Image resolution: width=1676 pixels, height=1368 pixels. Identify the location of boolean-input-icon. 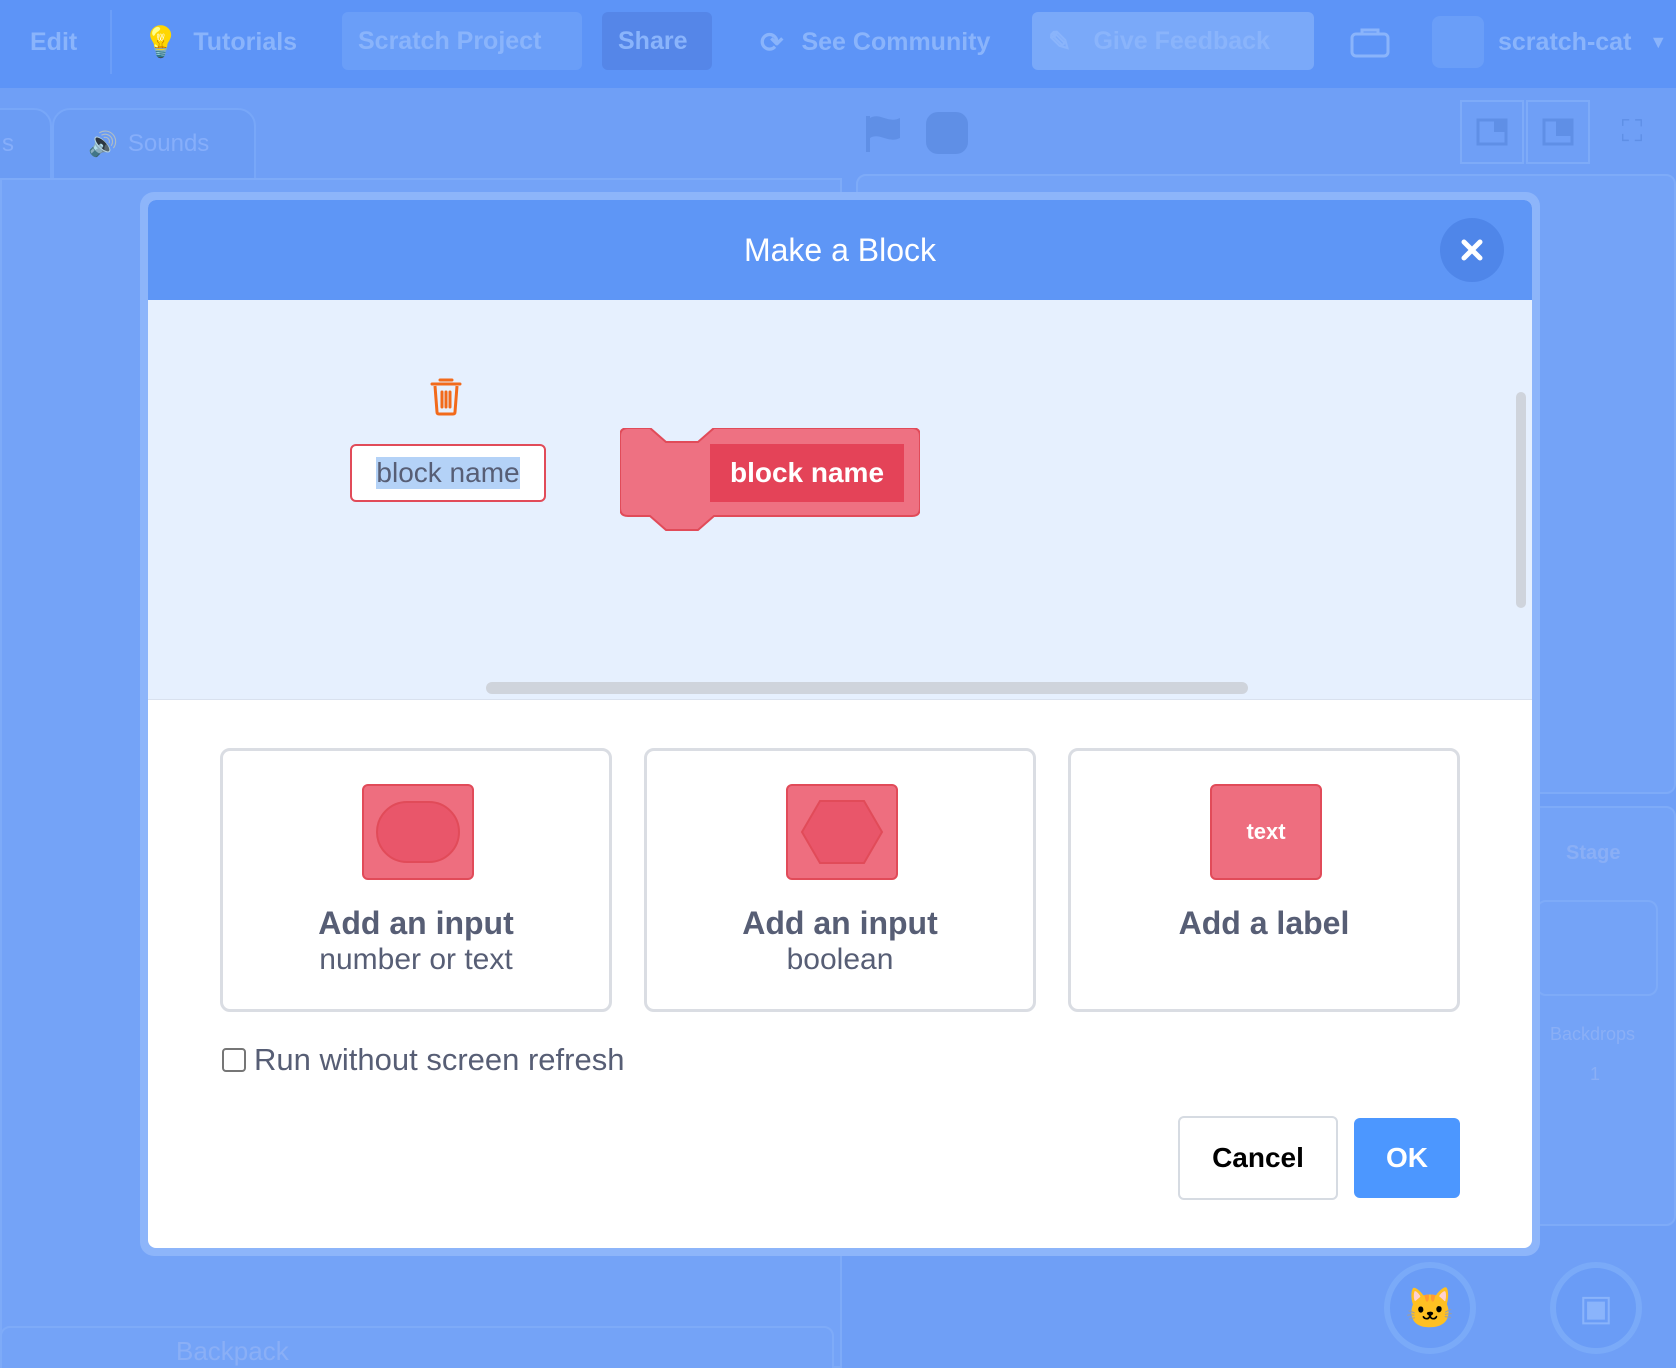
(842, 832).